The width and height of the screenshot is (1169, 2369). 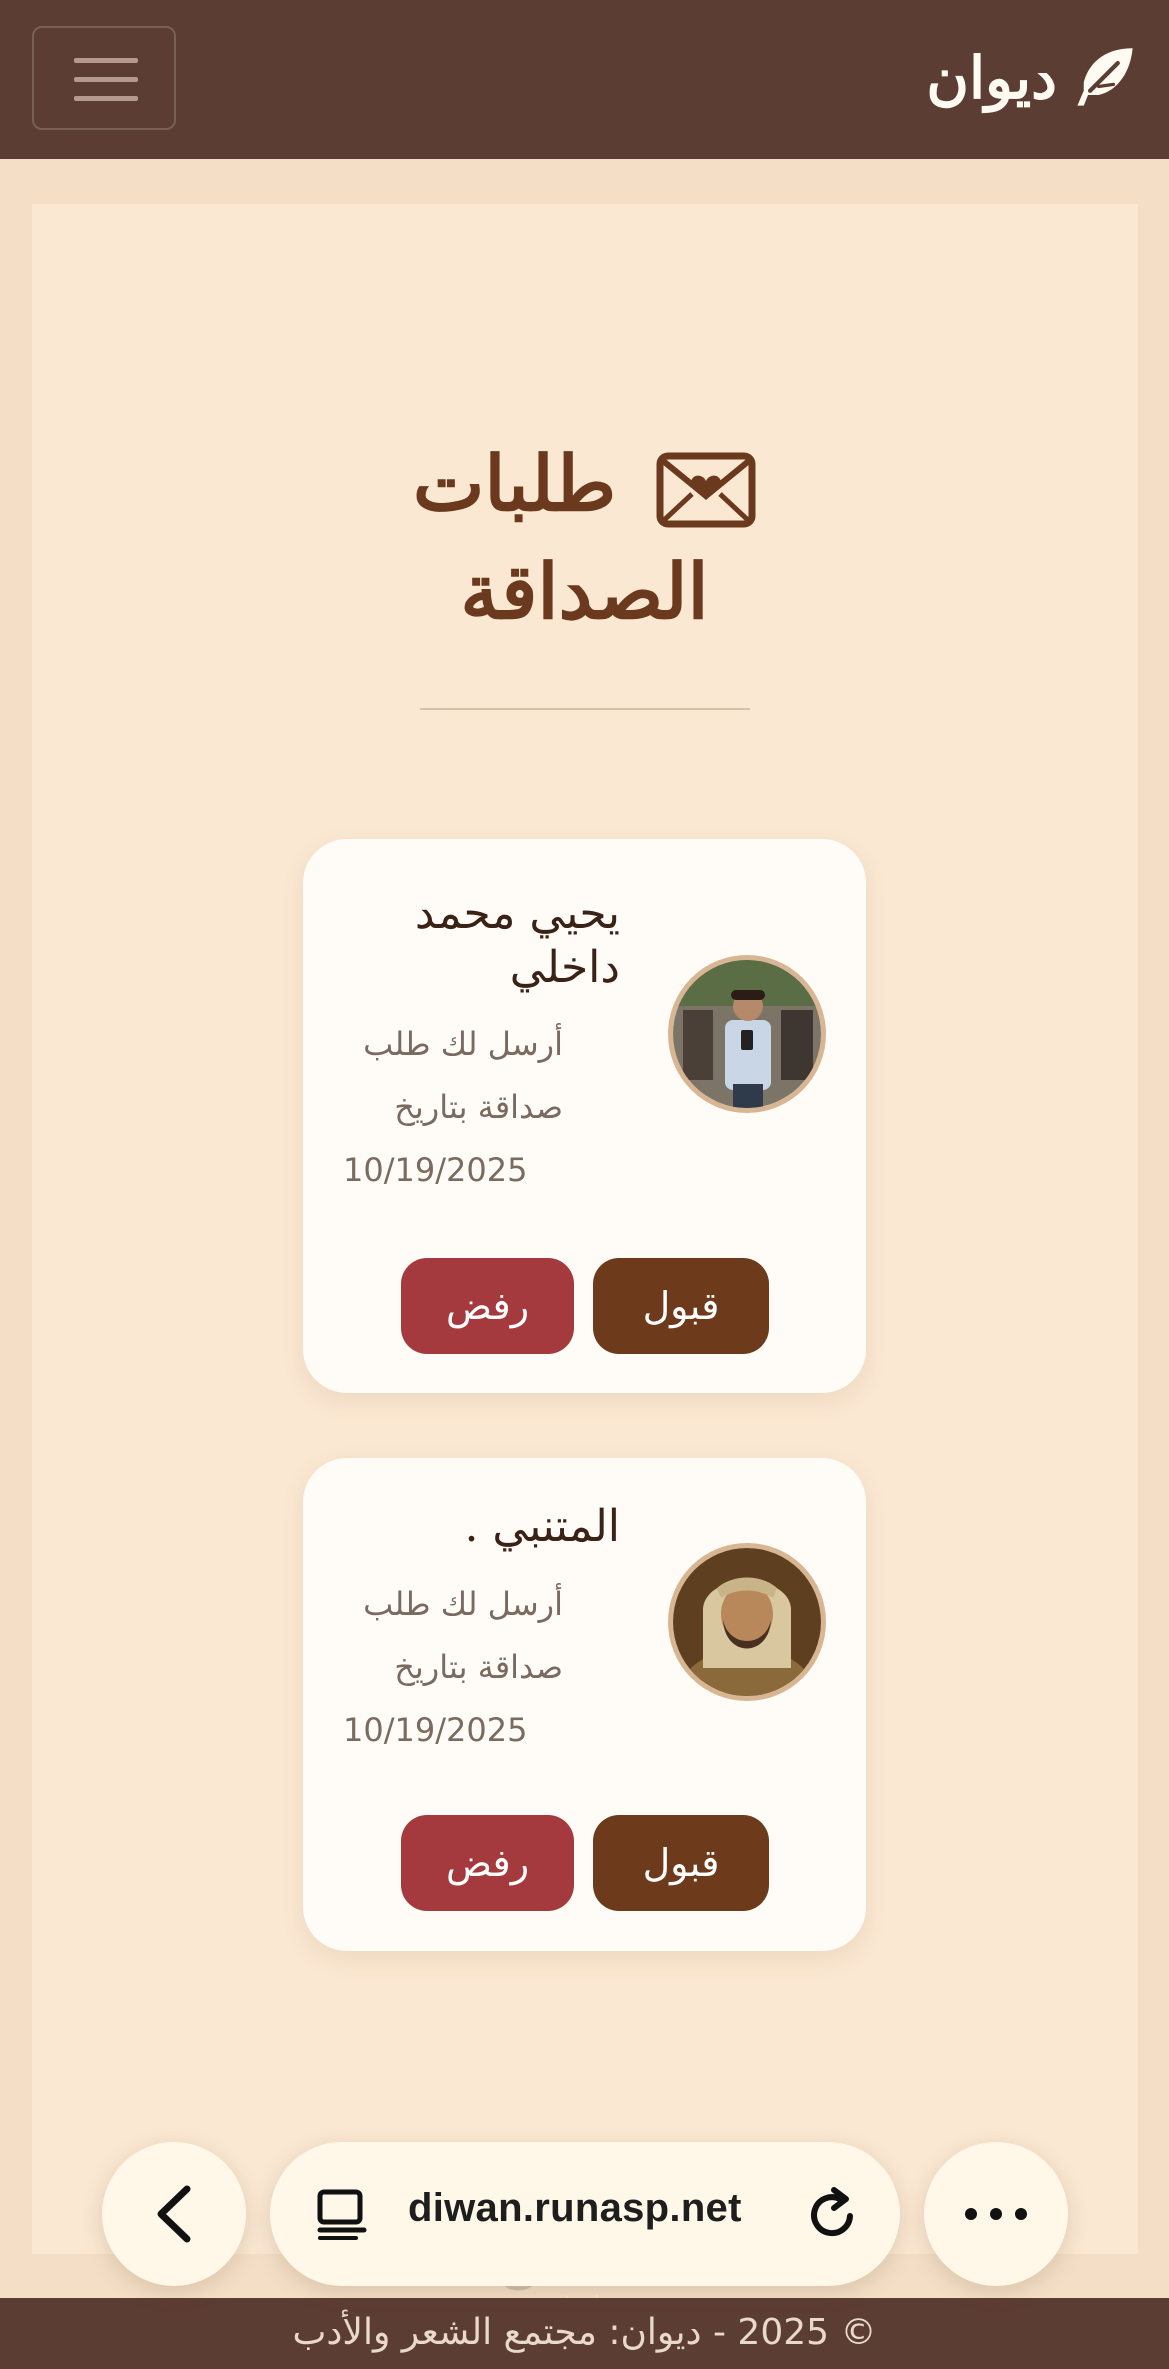 What do you see at coordinates (833, 2214) in the screenshot?
I see `reload-icon` at bounding box center [833, 2214].